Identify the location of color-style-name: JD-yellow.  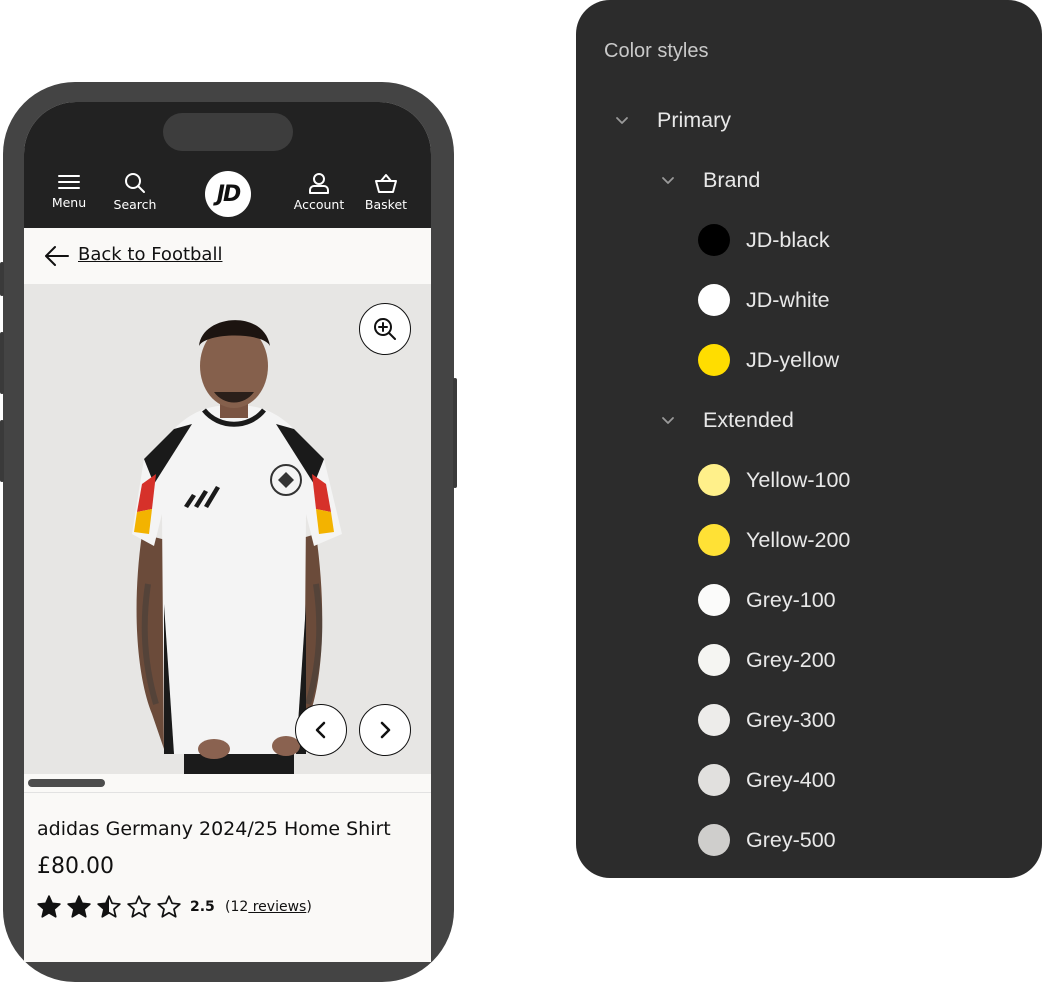
(793, 359).